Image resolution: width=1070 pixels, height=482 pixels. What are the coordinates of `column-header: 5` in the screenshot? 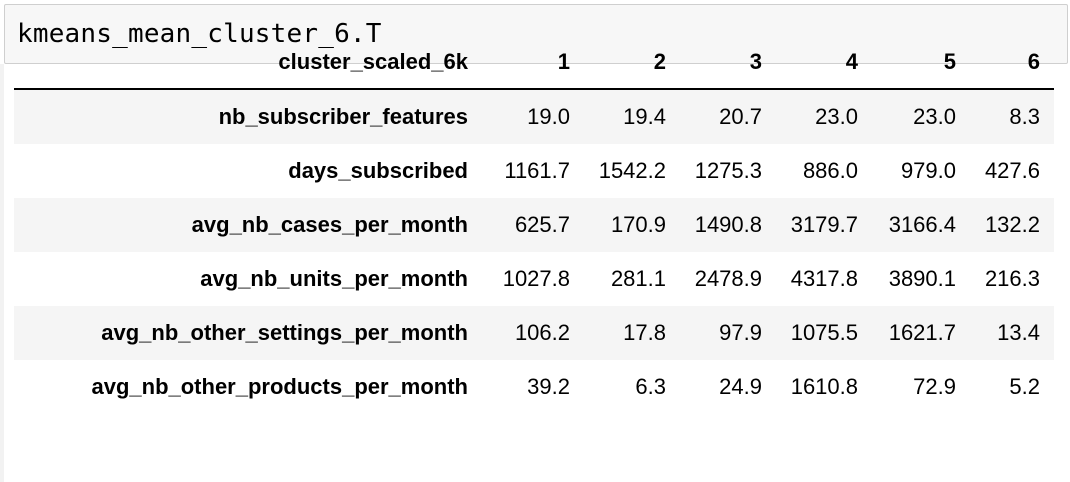 It's located at (915, 63).